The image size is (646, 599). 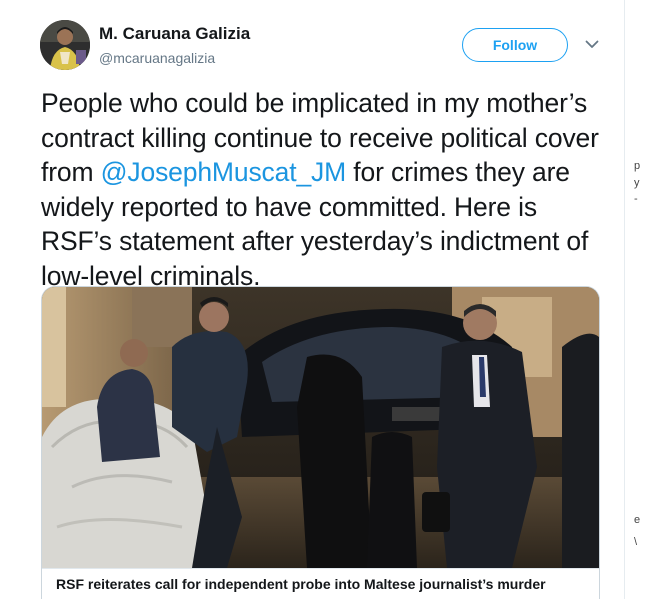 What do you see at coordinates (636, 542) in the screenshot?
I see `edge-fragment: \` at bounding box center [636, 542].